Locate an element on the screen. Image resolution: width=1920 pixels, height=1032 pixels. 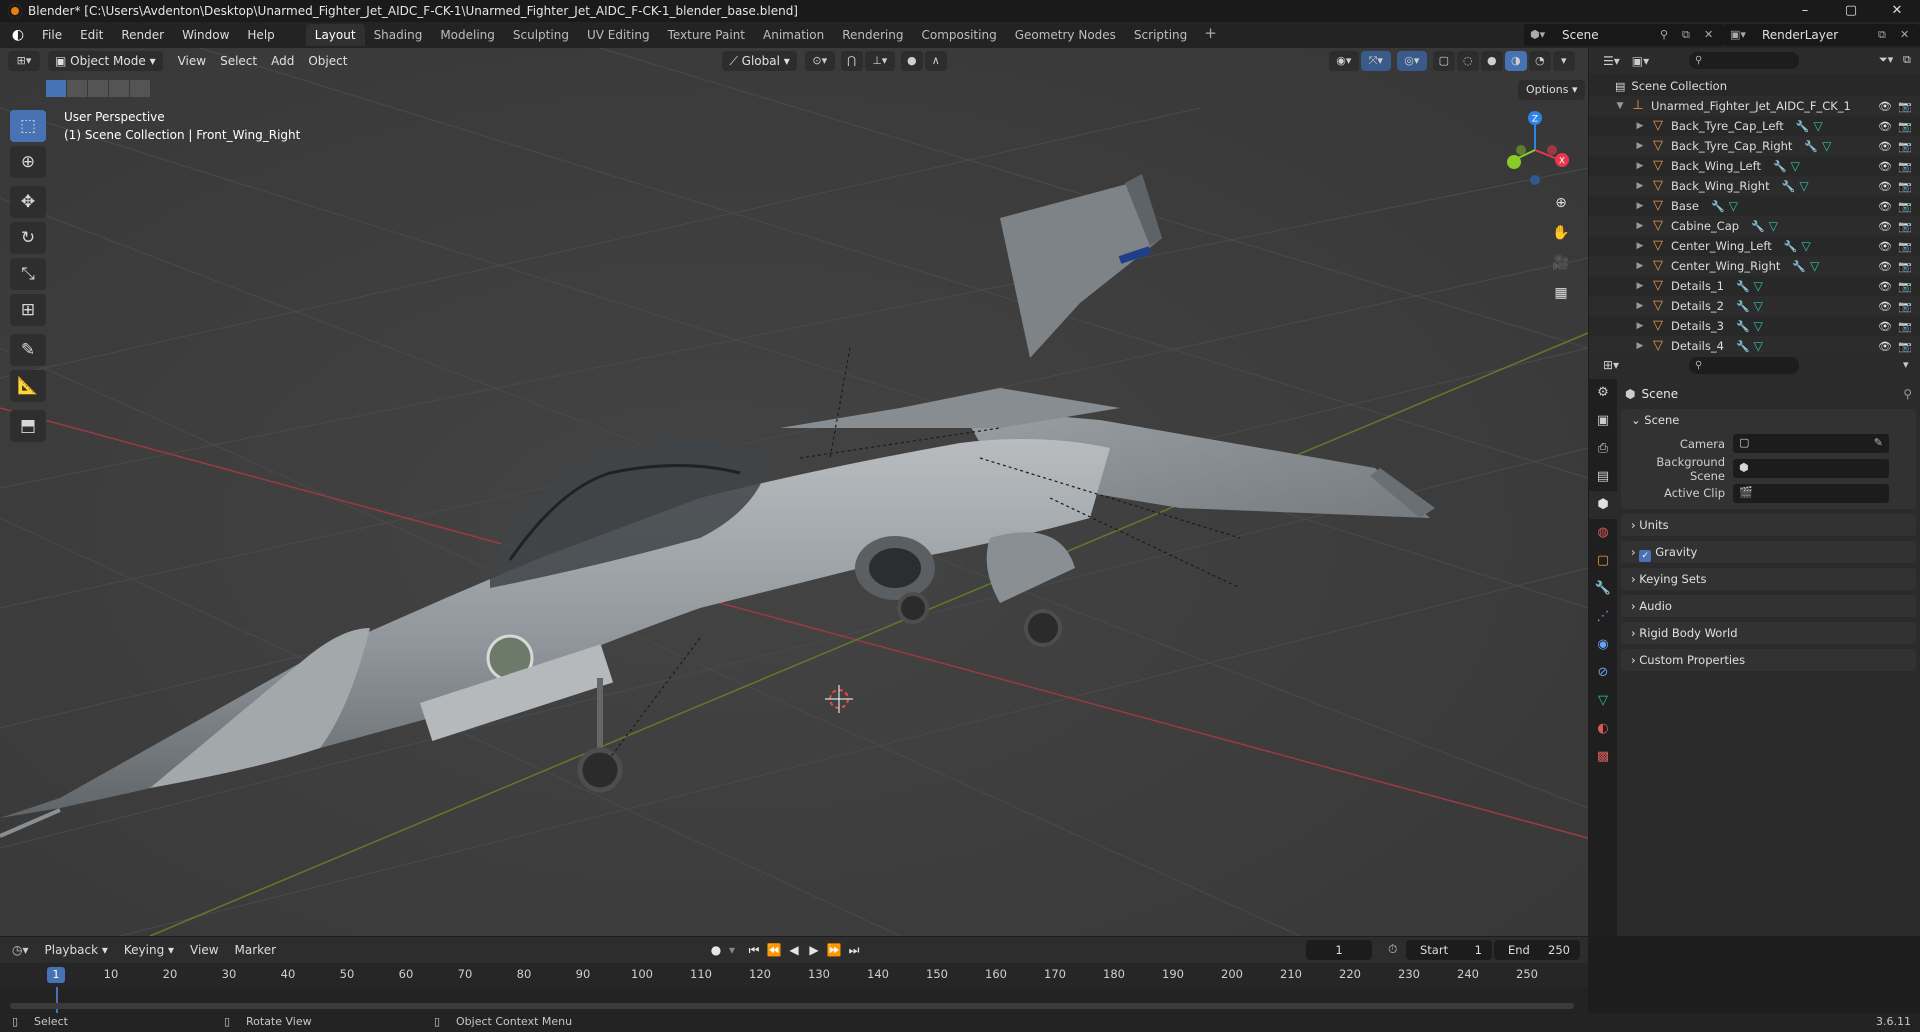
menu-view: View is located at coordinates (192, 61).